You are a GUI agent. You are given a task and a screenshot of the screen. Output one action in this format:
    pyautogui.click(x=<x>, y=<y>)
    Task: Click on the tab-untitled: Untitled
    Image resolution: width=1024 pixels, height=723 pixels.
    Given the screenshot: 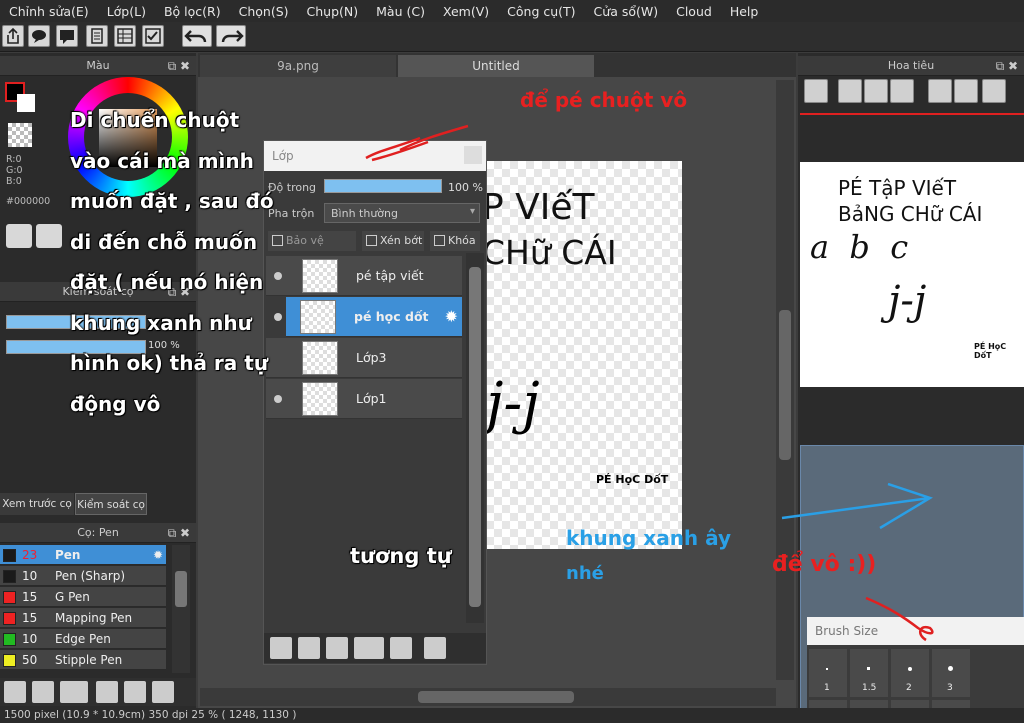 What is the action you would take?
    pyautogui.click(x=496, y=66)
    